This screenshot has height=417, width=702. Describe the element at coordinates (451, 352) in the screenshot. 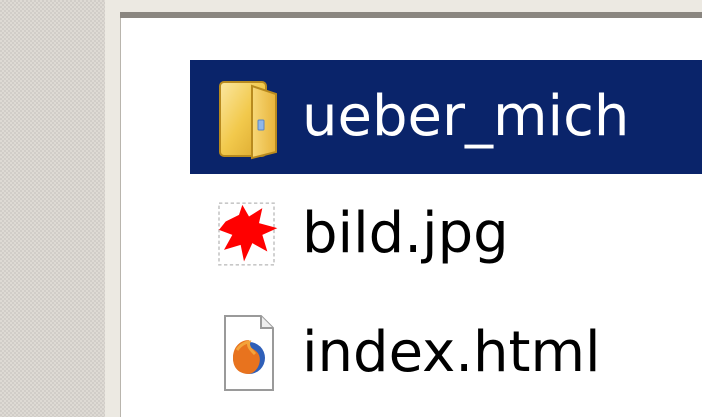

I see `file-name-label: index.html` at that location.